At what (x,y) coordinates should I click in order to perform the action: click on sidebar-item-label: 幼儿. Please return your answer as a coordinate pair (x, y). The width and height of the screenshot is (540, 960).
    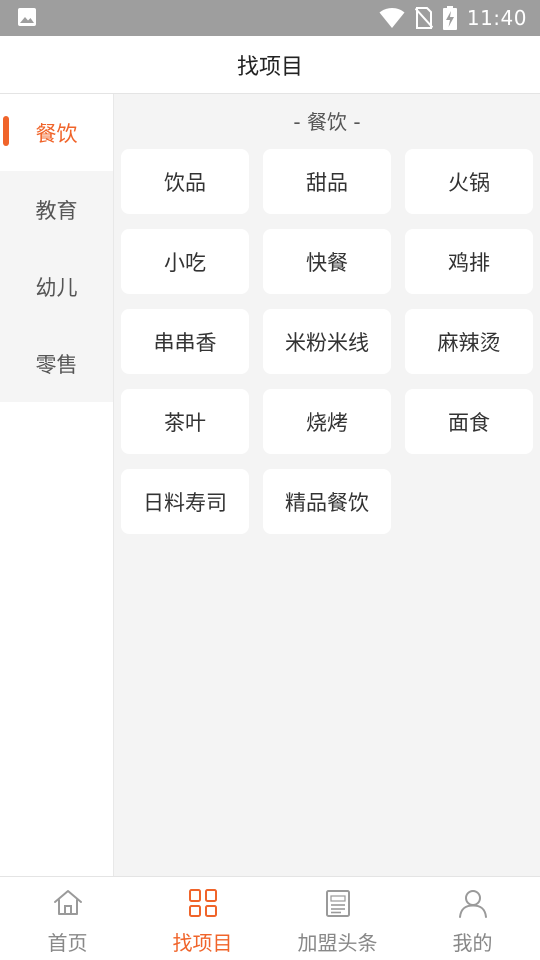
    Looking at the image, I should click on (56, 287).